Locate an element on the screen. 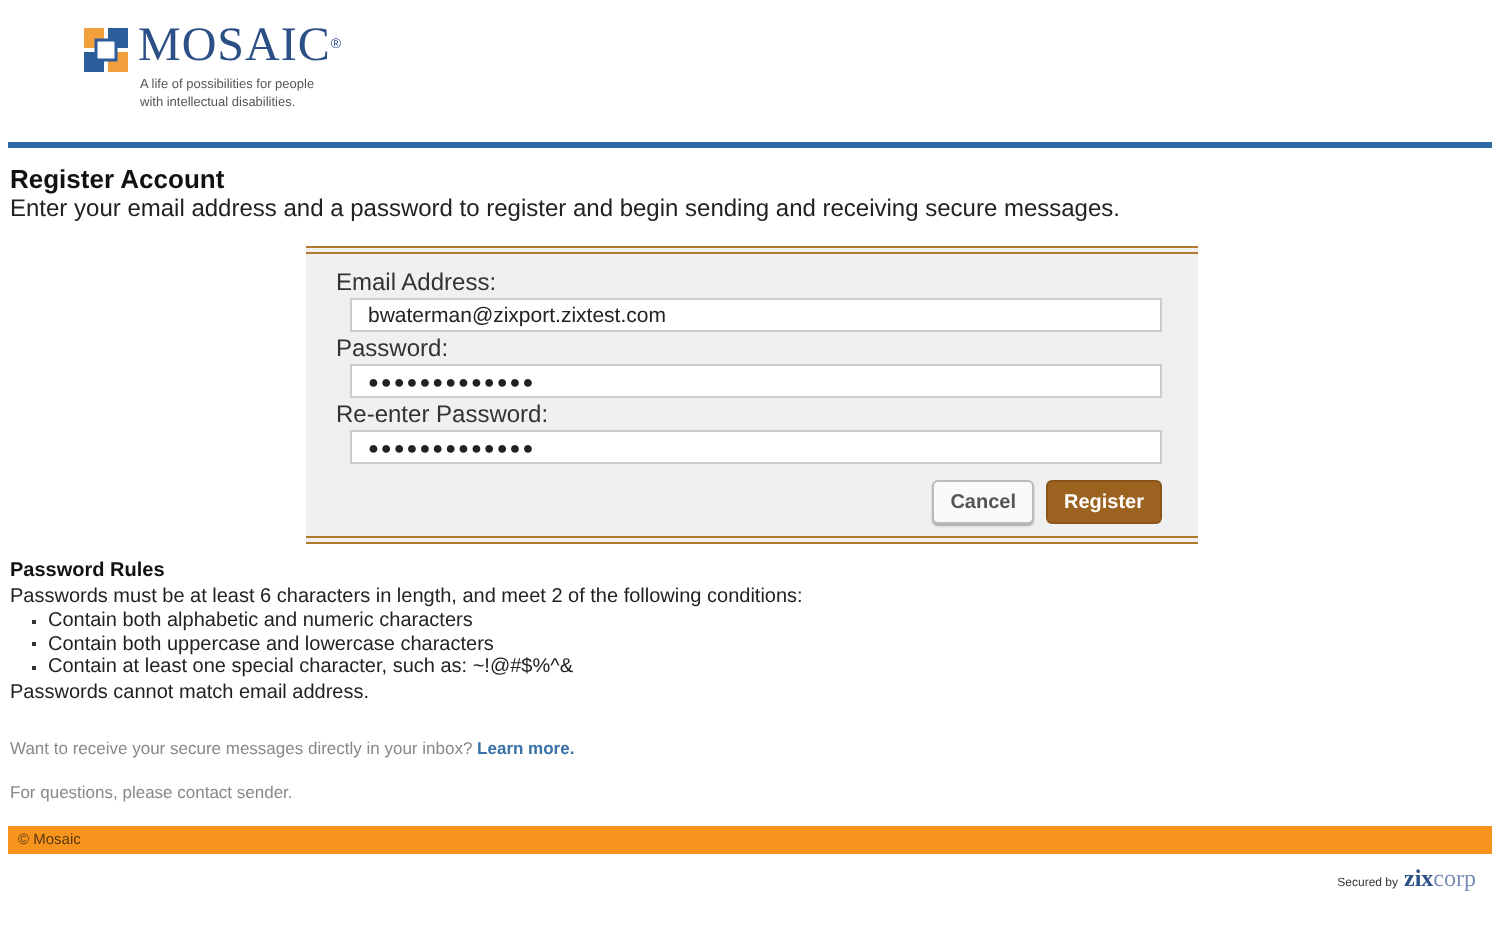  register-button: Register is located at coordinates (1103, 502).